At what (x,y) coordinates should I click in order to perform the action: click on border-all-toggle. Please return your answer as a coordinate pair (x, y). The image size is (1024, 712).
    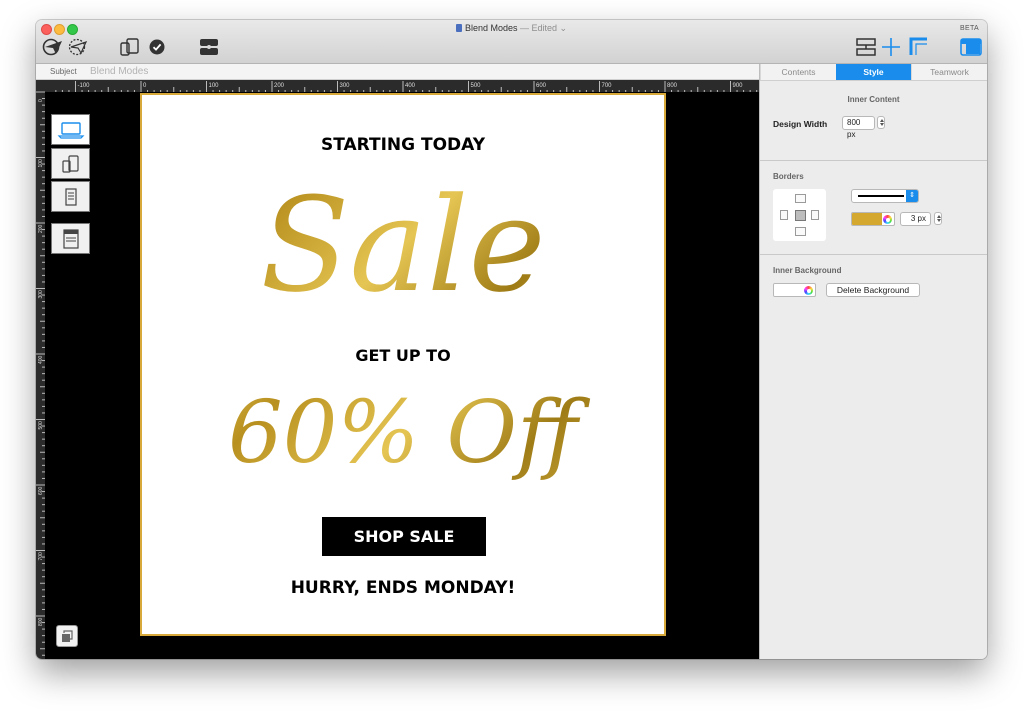
    Looking at the image, I should click on (800, 215).